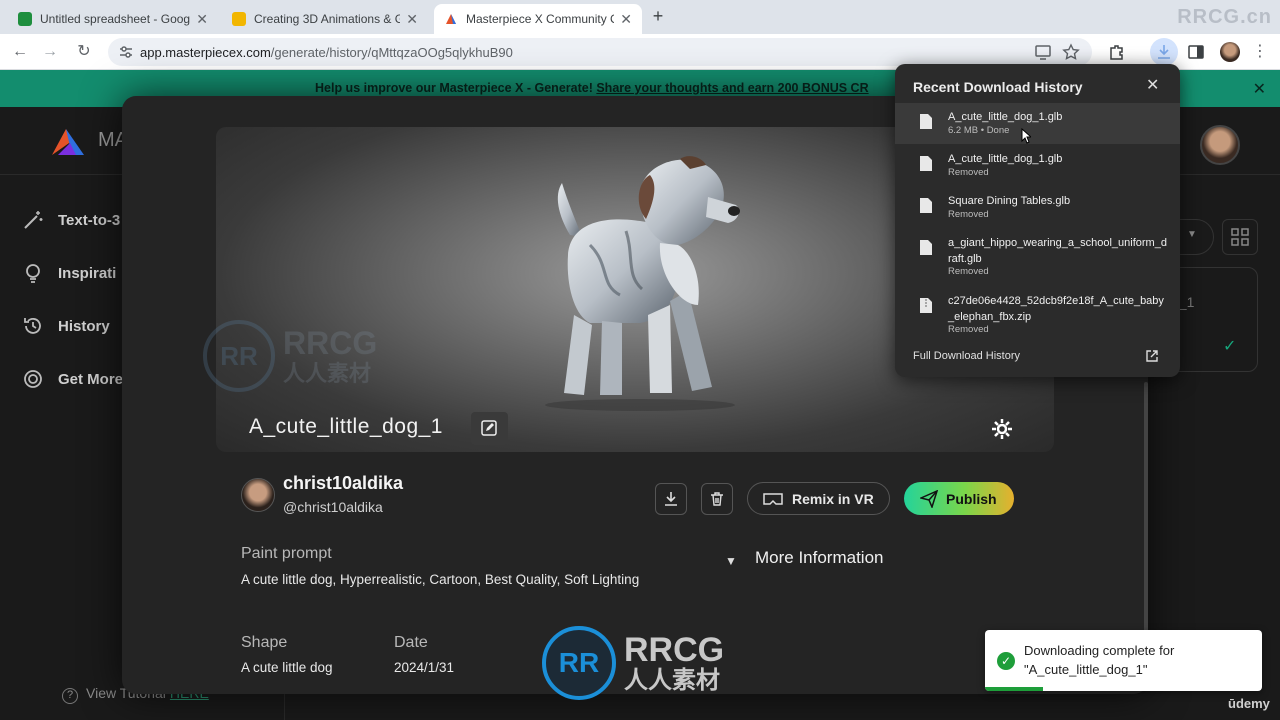  What do you see at coordinates (20, 52) in the screenshot?
I see `back-icon: ←` at bounding box center [20, 52].